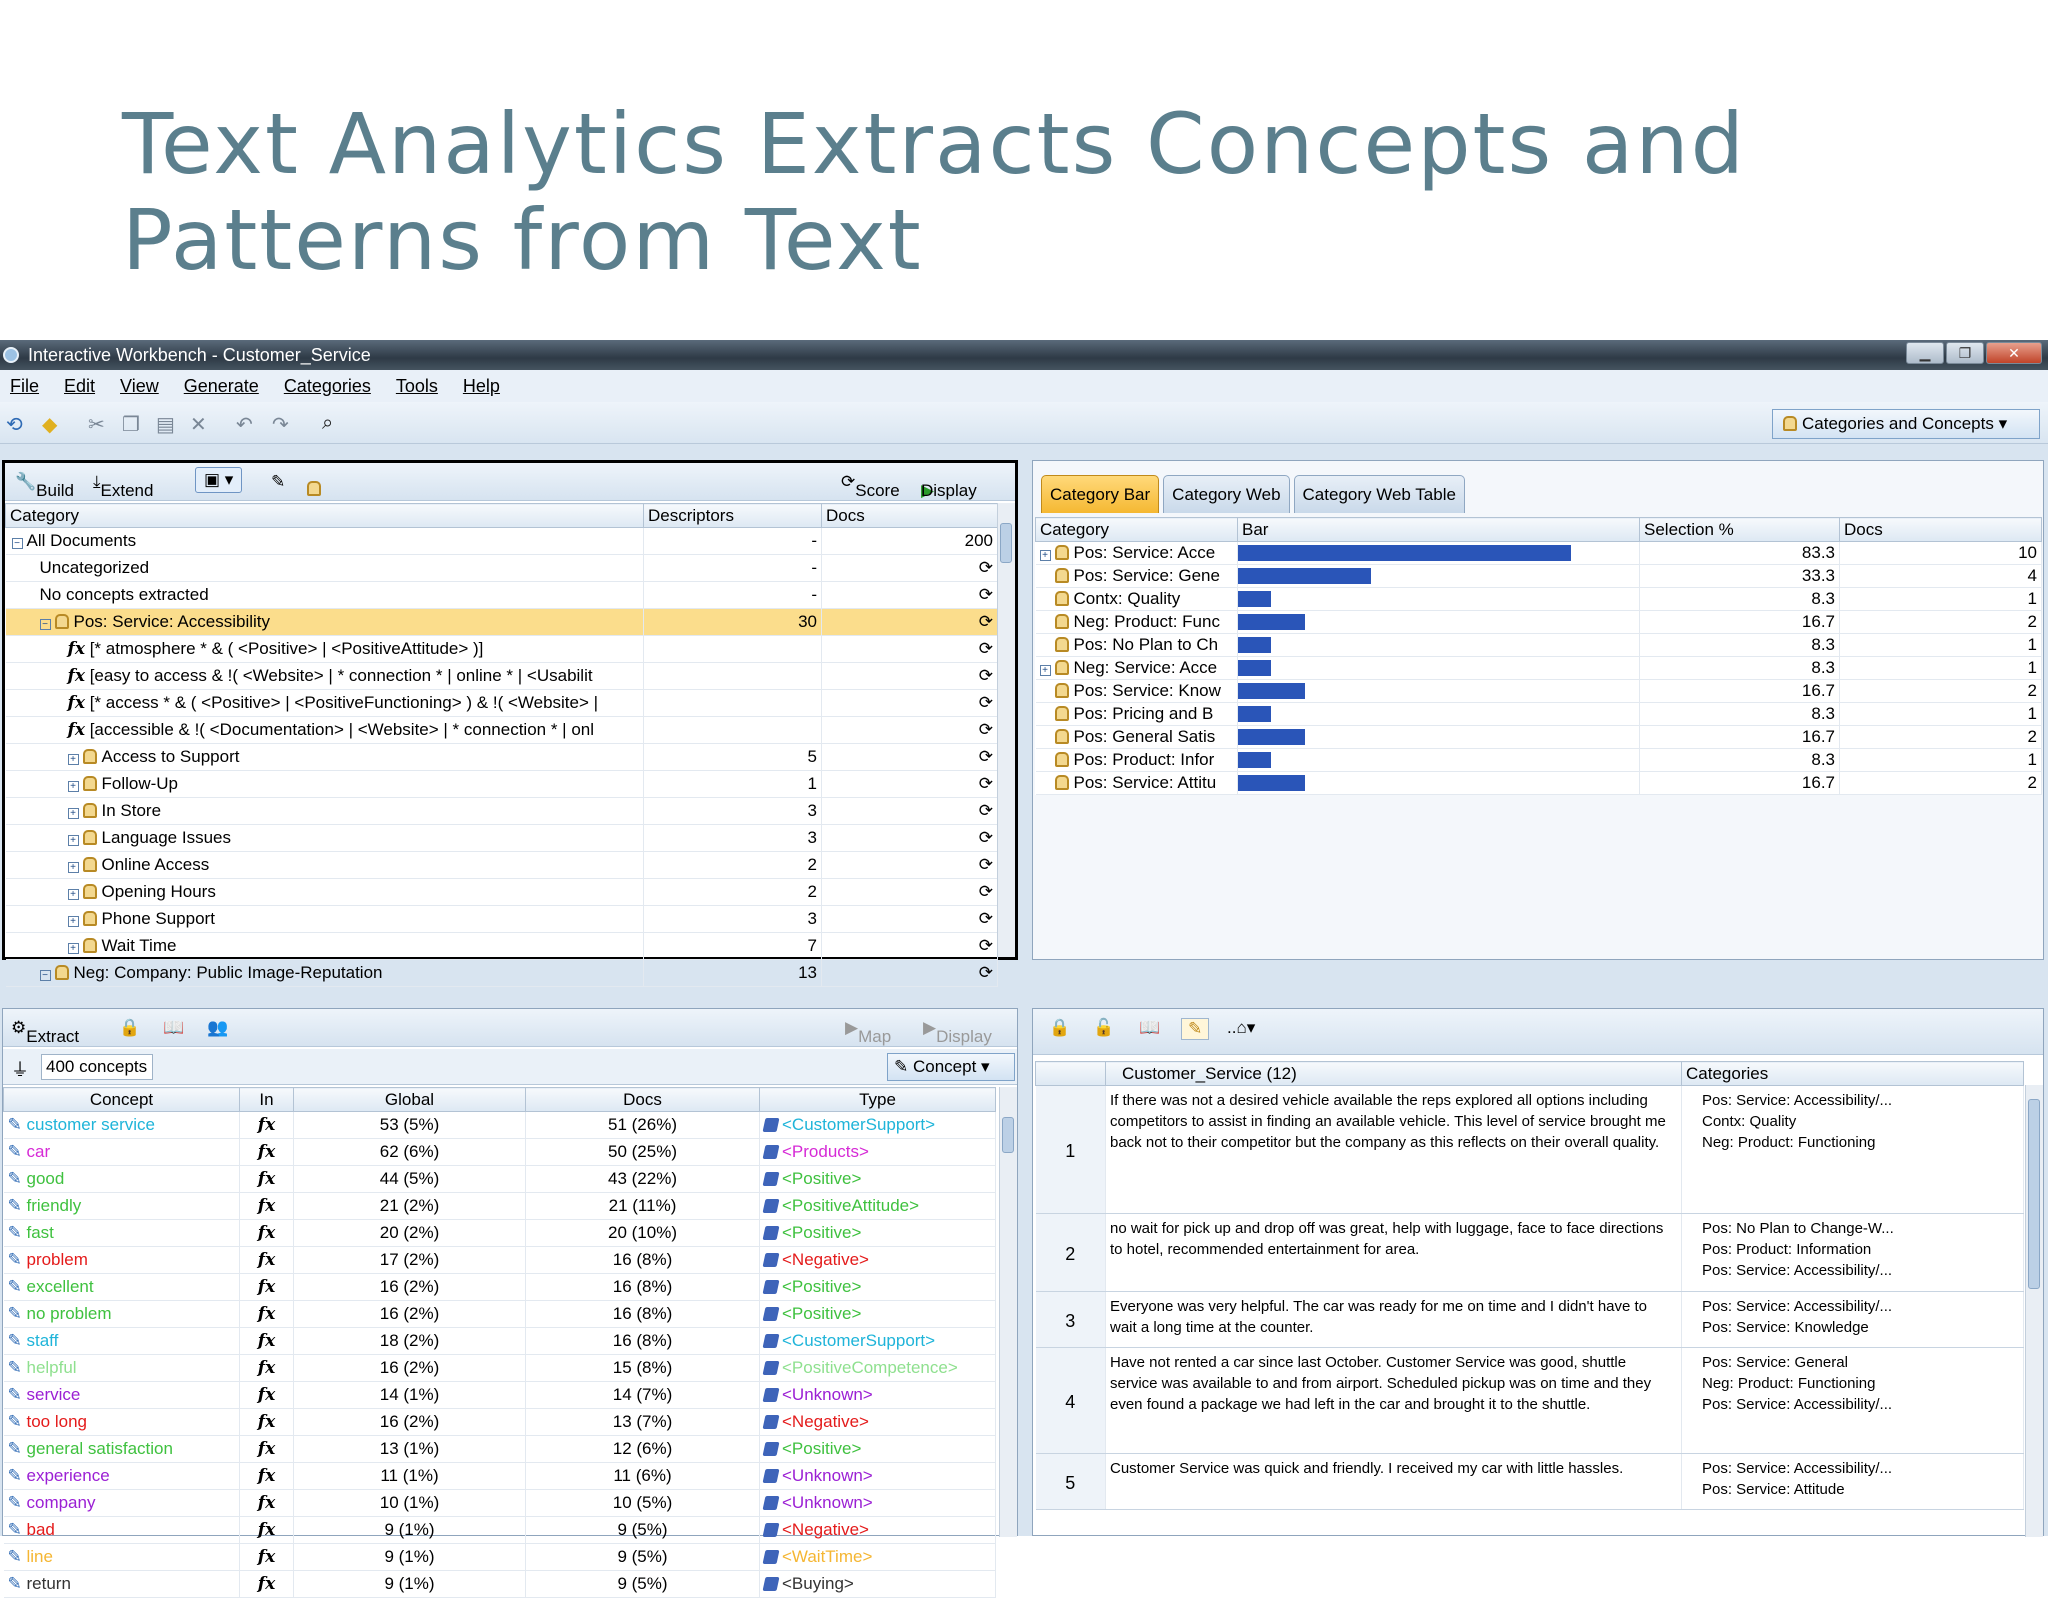 This screenshot has height=1598, width=2048. What do you see at coordinates (1925, 353) in the screenshot?
I see `minimize-icon: ▁` at bounding box center [1925, 353].